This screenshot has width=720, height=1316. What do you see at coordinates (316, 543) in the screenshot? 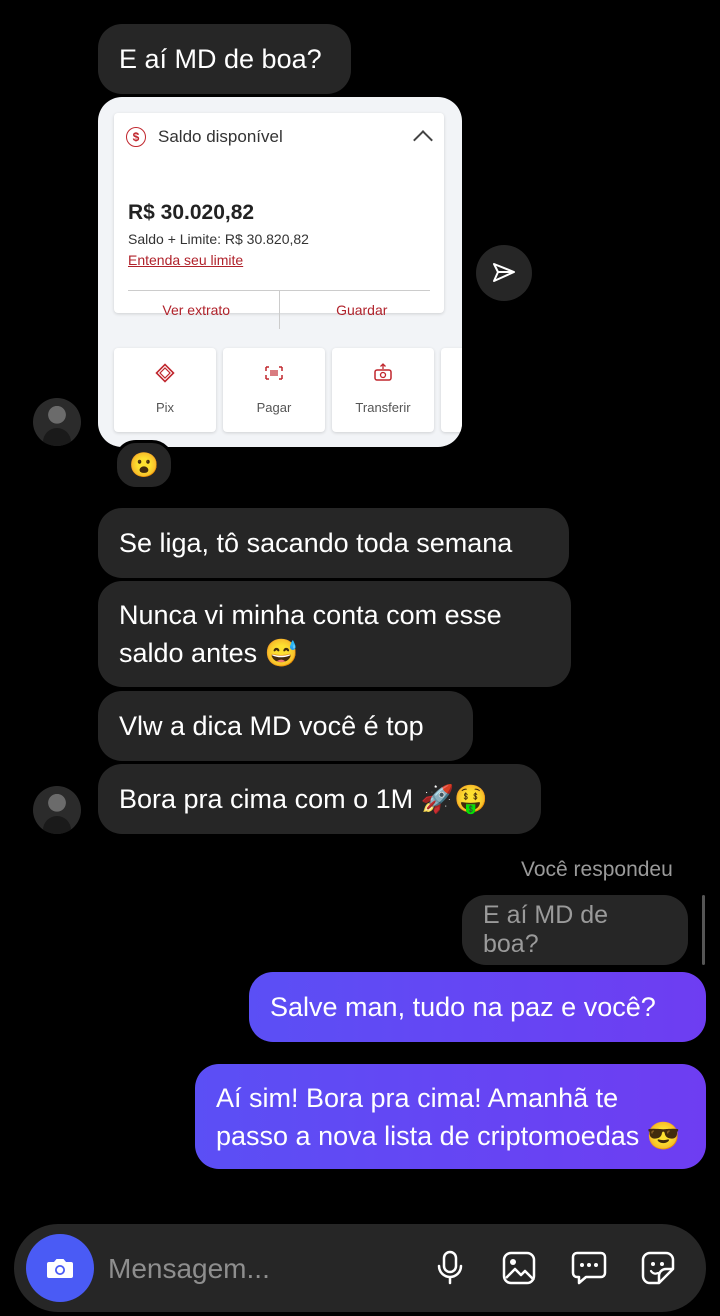
I see `message-text: Se liga, tô sacando toda semana` at bounding box center [316, 543].